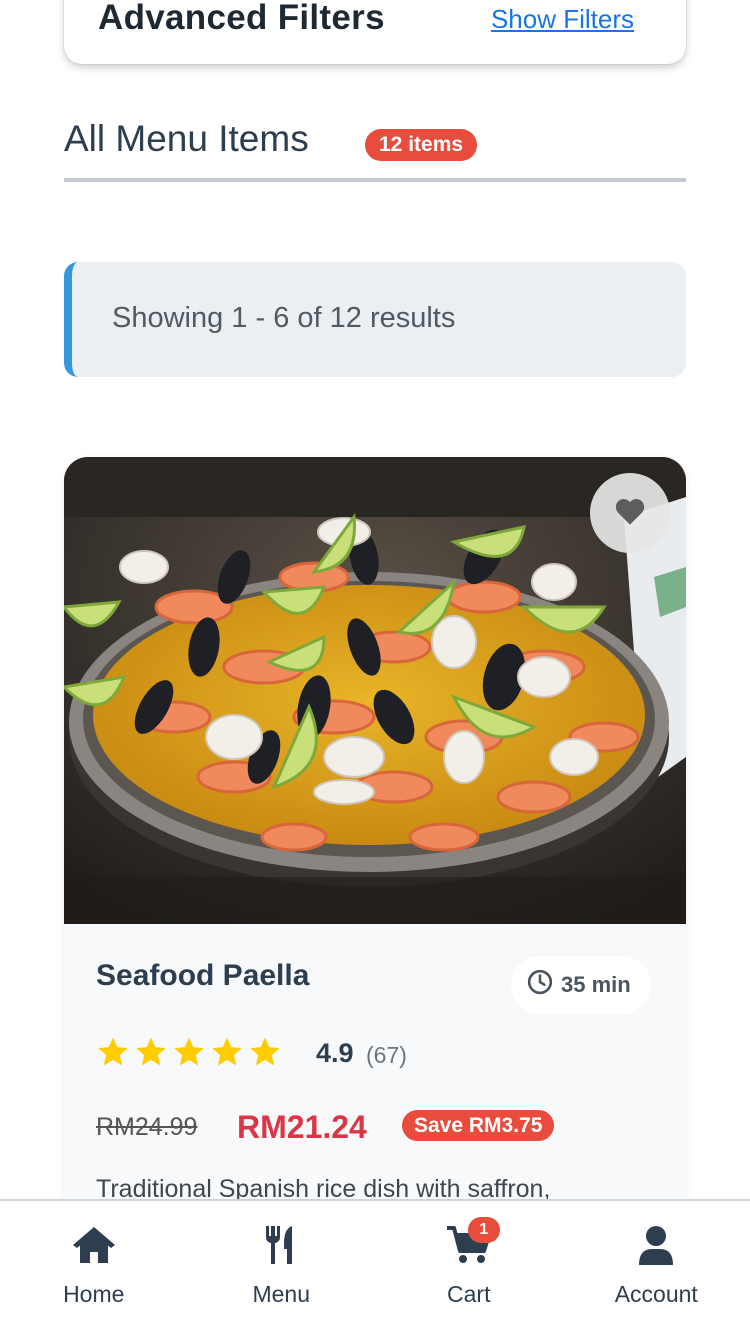  I want to click on clock-icon, so click(540, 985).